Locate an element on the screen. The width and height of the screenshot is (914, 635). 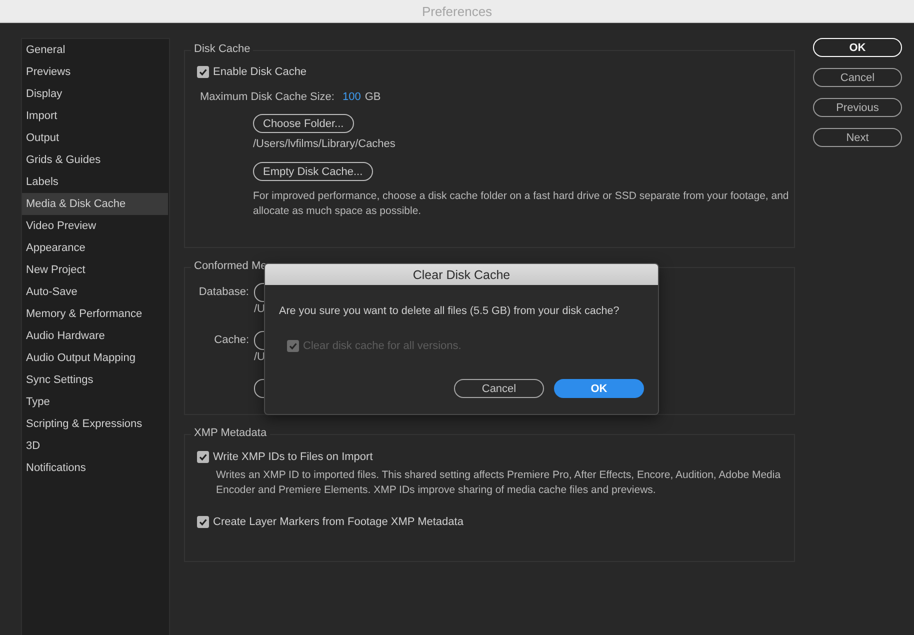
sidebar-item: Audio Hardware is located at coordinates (95, 336).